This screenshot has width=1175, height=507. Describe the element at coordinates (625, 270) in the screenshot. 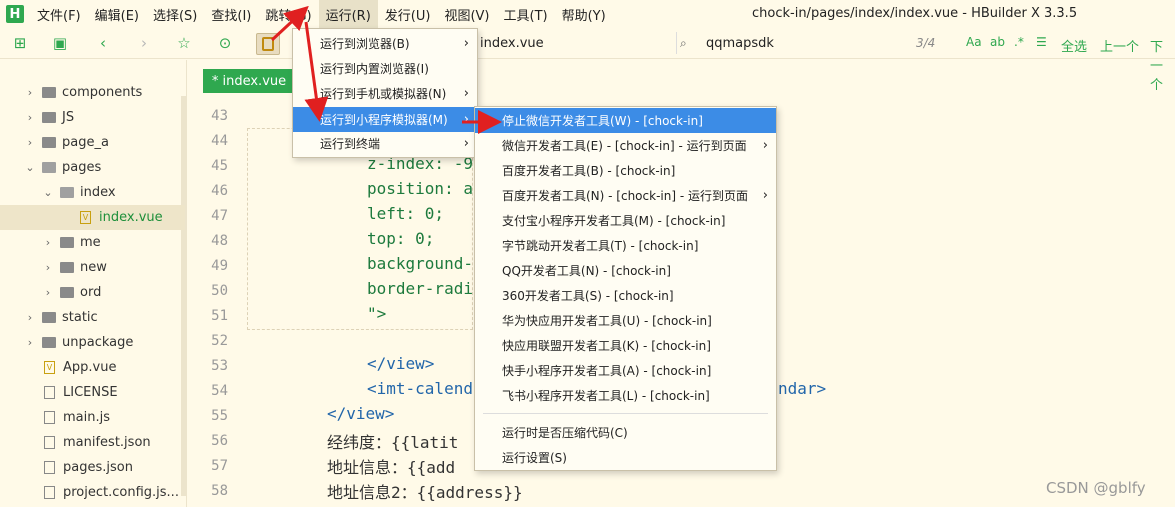

I see `submenu-item: QQ开发者工具(N) - [chock-in]` at that location.